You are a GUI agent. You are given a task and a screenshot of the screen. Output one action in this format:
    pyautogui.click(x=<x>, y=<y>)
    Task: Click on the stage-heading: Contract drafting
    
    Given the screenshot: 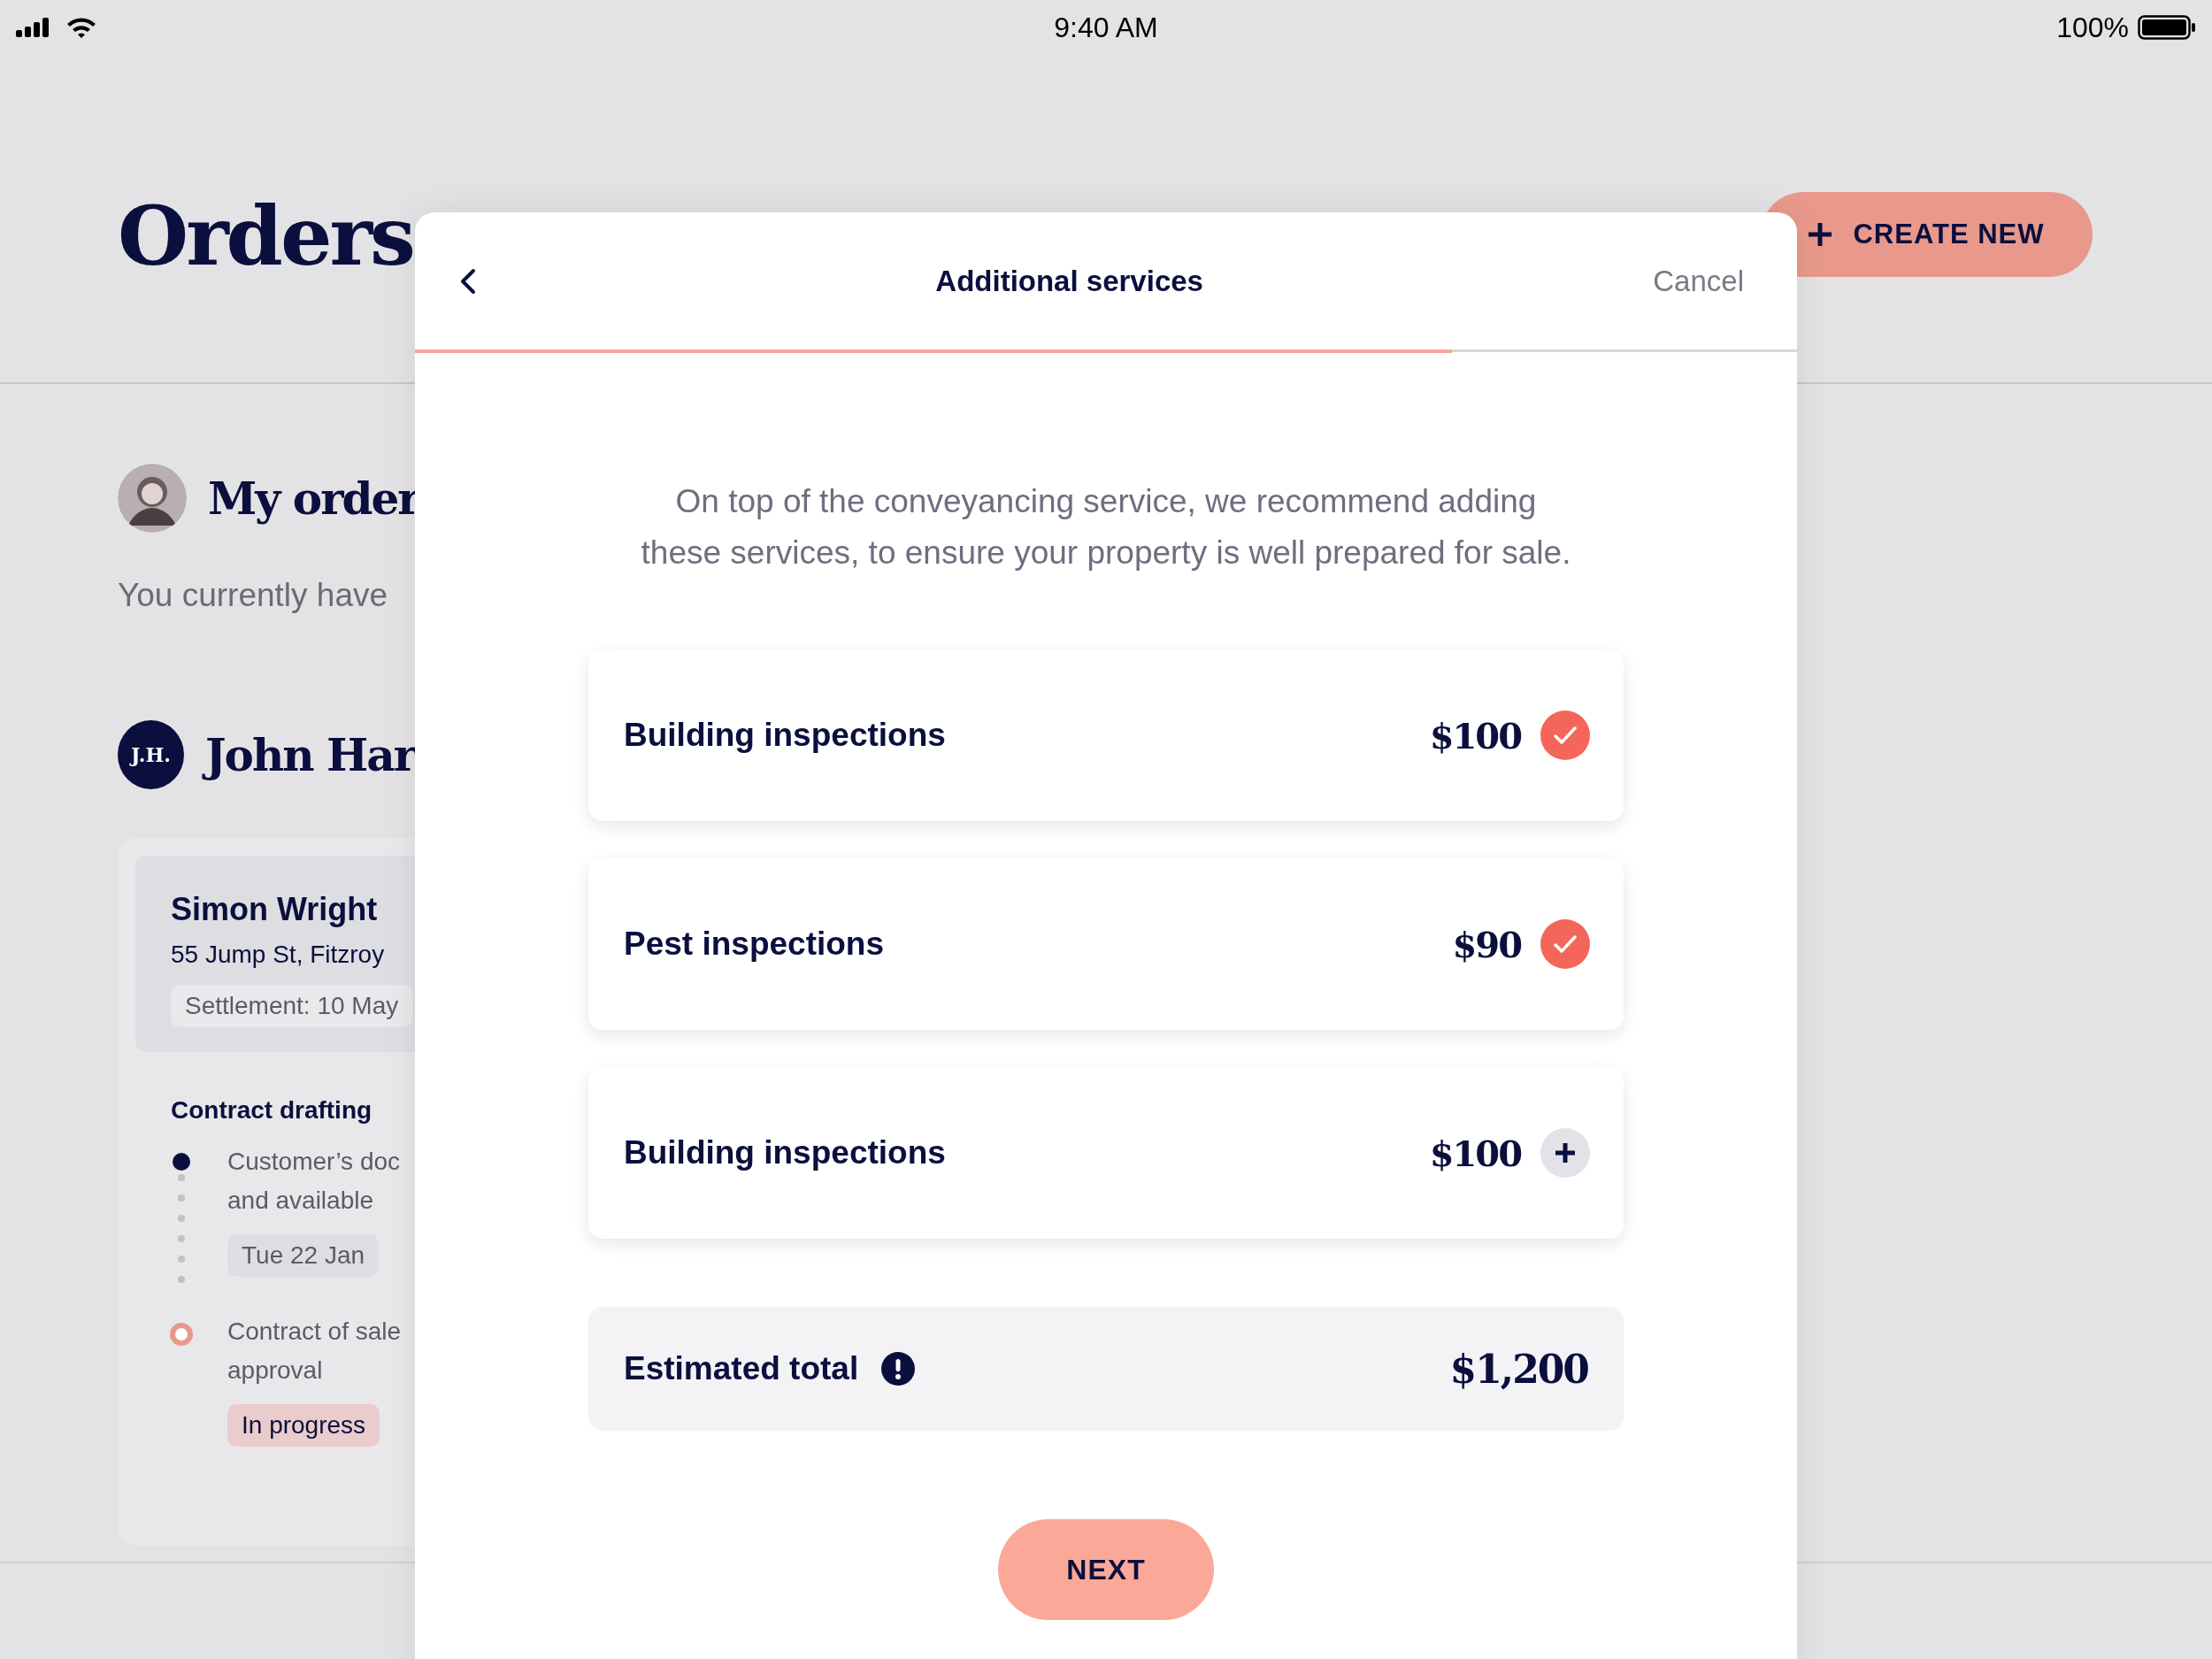 What is the action you would take?
    pyautogui.click(x=272, y=1110)
    